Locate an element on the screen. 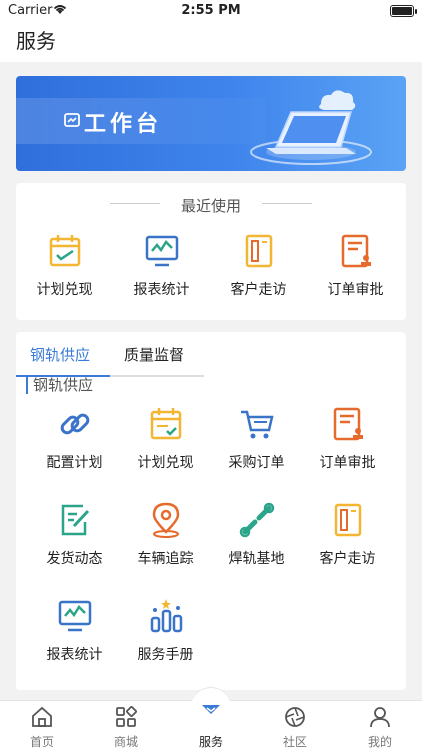  battery-icon is located at coordinates (403, 11).